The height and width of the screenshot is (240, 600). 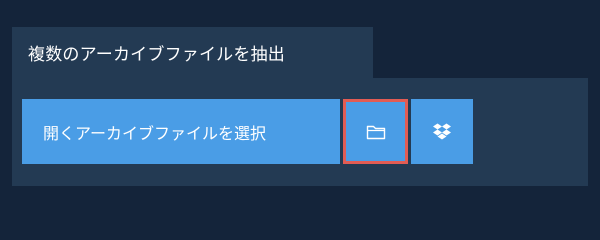 I want to click on open-archive-button: 開くアーカイブファイルを選択, so click(x=181, y=131).